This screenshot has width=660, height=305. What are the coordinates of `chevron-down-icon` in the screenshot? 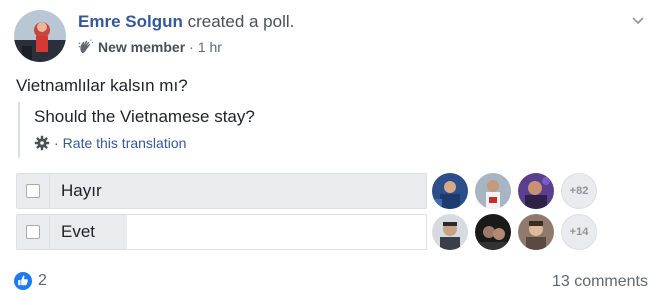 It's located at (638, 20).